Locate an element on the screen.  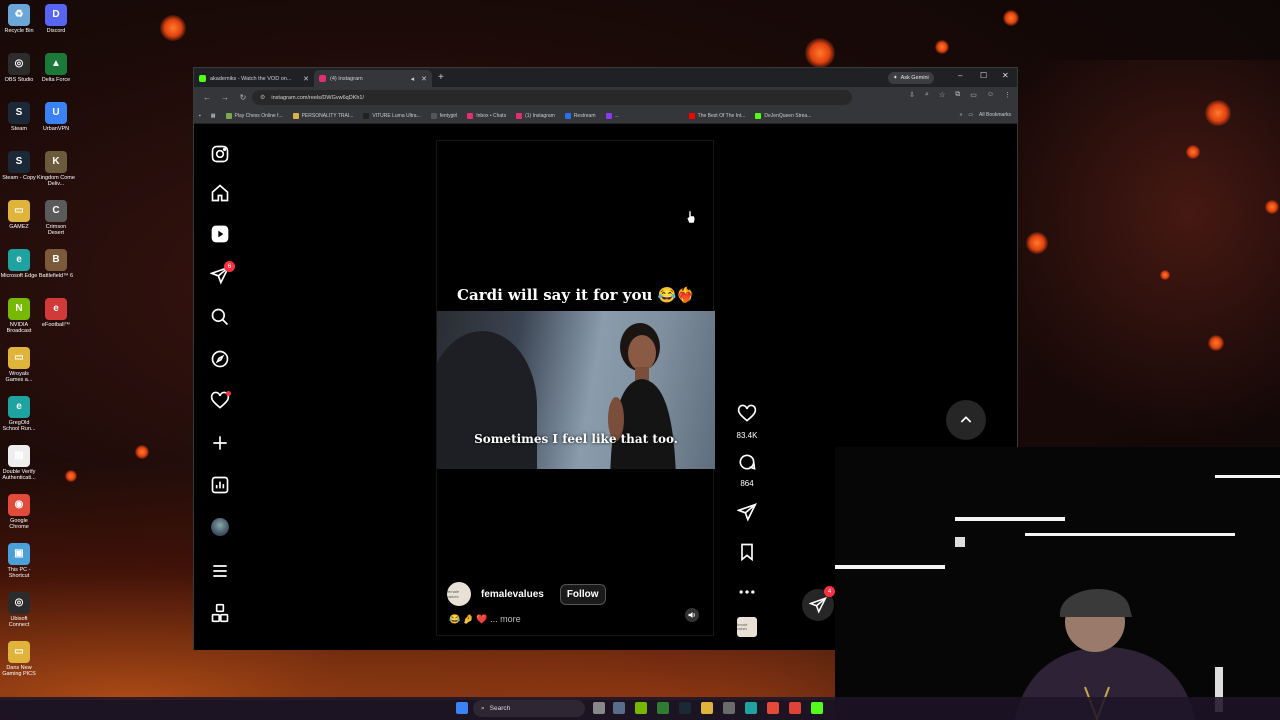
apps-icon: ▦ is located at coordinates (213, 116).